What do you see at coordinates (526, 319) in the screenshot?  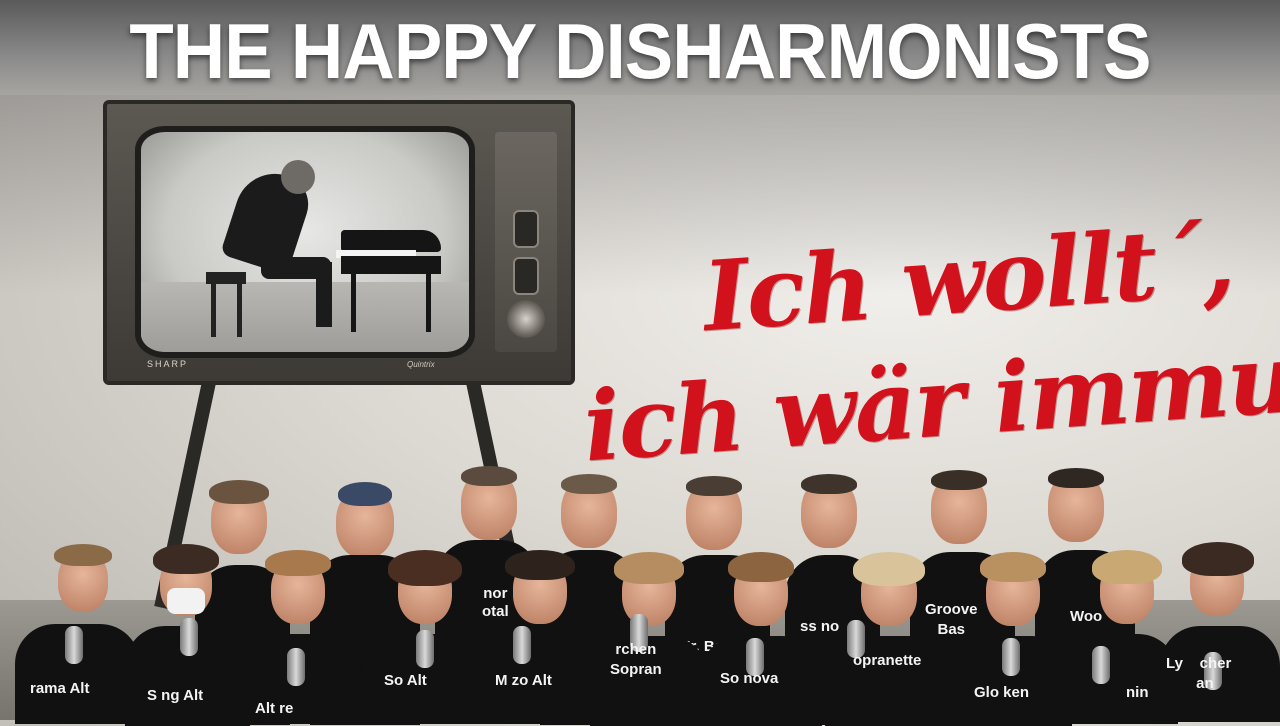 I see `tuning-dial` at bounding box center [526, 319].